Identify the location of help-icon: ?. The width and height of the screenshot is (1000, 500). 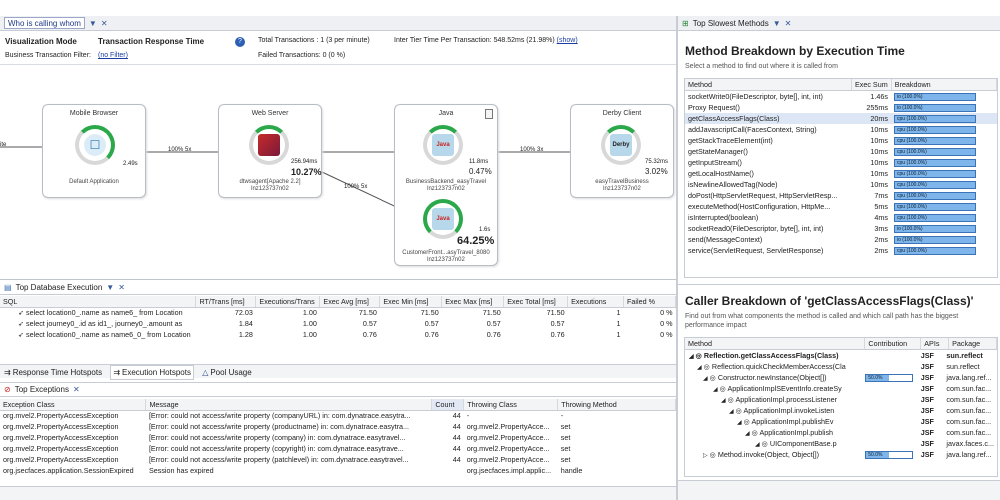
(240, 42).